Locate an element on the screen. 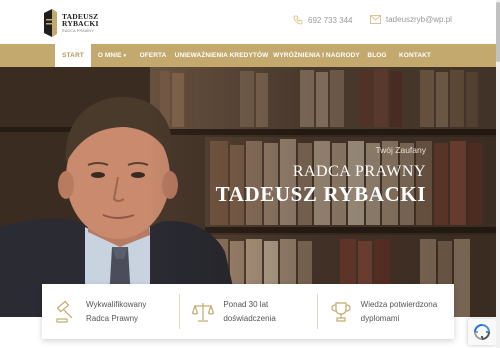  logo: TADEUSZ RYBACKI RADCA PRAWNY is located at coordinates (77, 23).